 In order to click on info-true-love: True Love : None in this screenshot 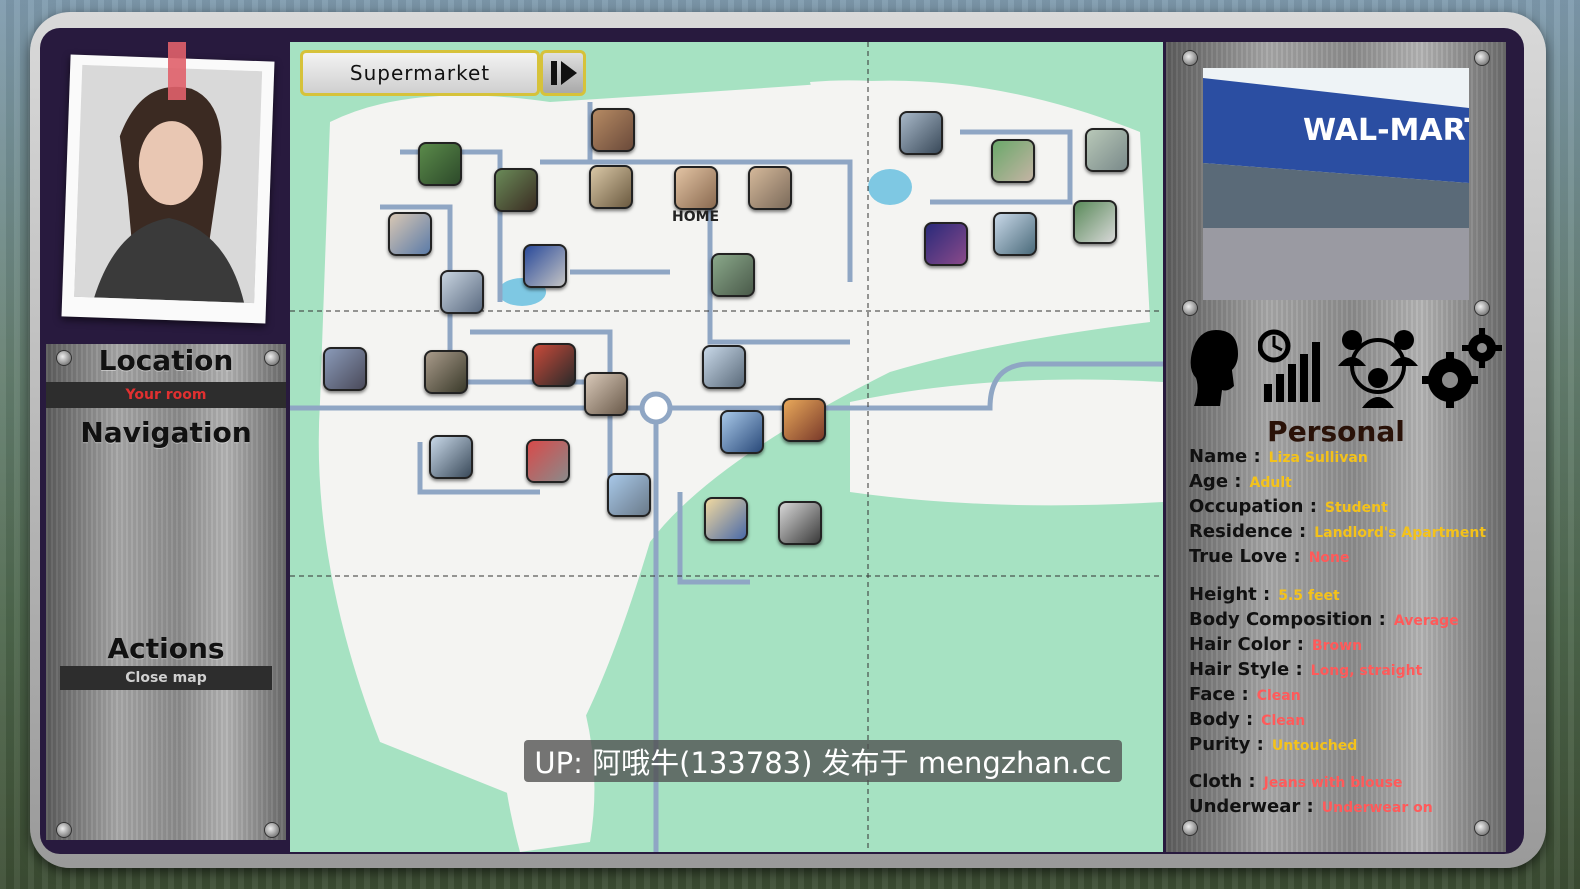, I will do `click(1269, 556)`.